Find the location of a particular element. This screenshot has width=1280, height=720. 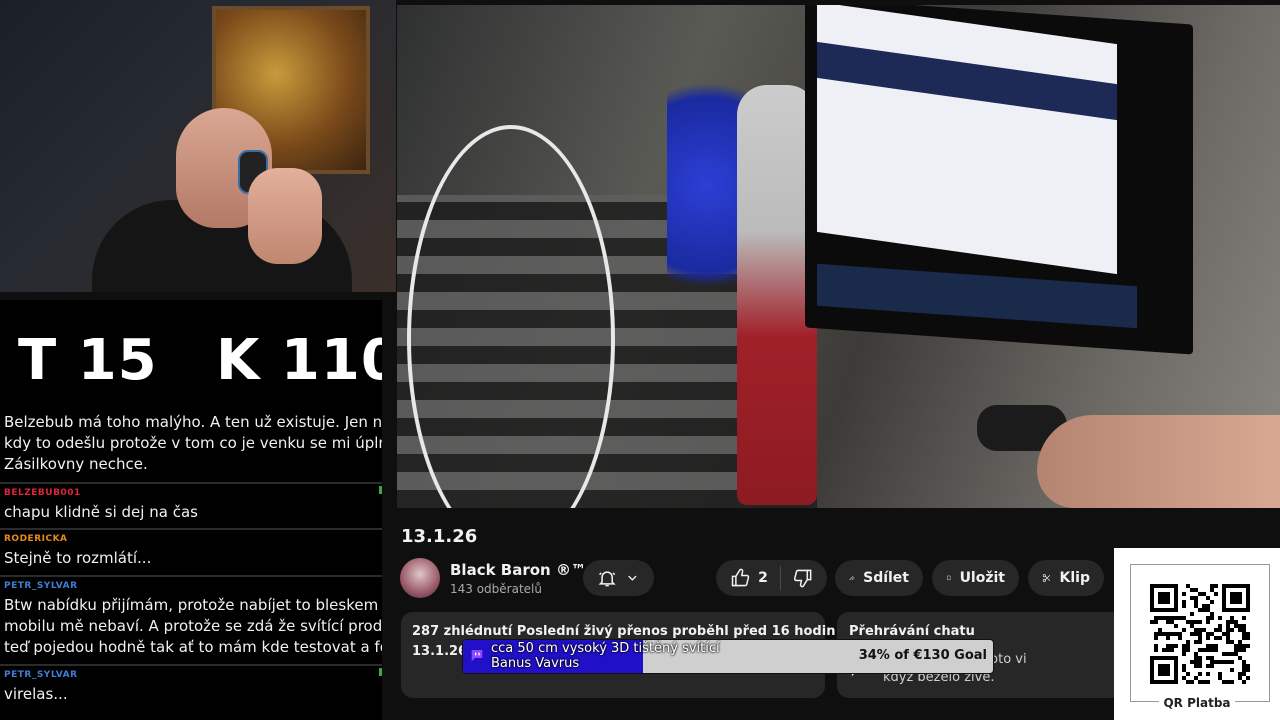

score-t: T 15 is located at coordinates (88, 360).